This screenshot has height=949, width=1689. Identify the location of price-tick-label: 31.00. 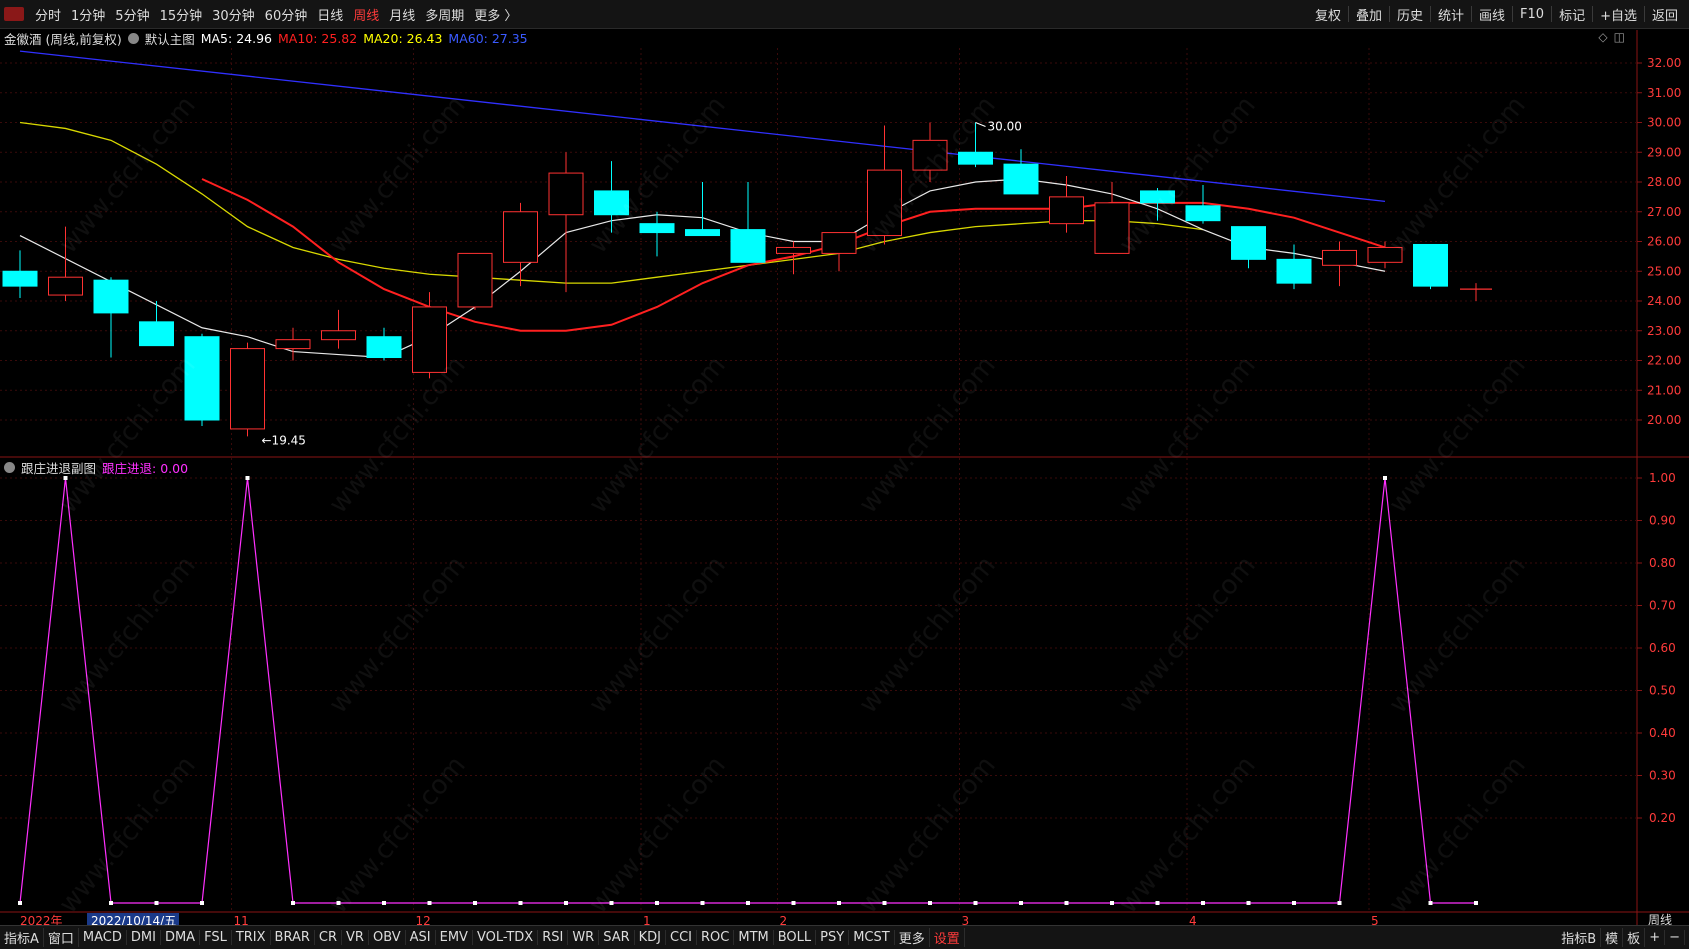
(1664, 93).